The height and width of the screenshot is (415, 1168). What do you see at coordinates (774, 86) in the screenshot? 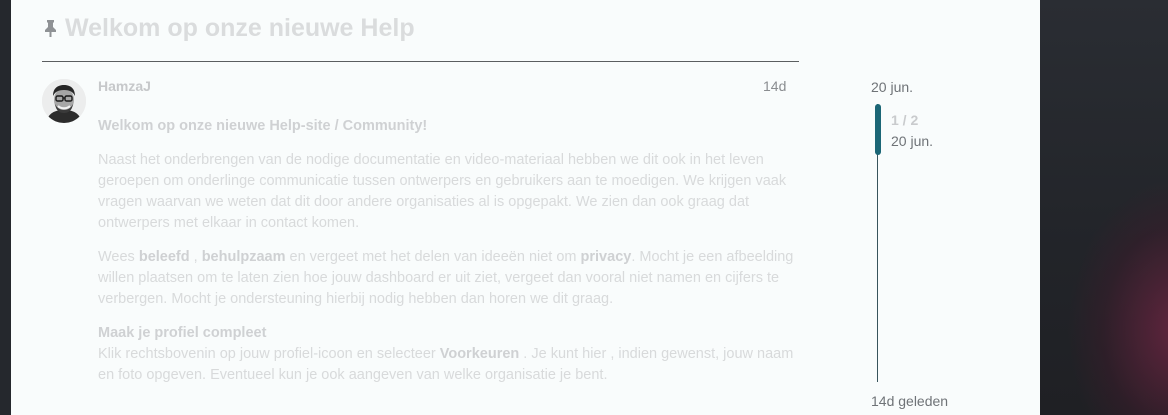
I see `post-date: 14d` at bounding box center [774, 86].